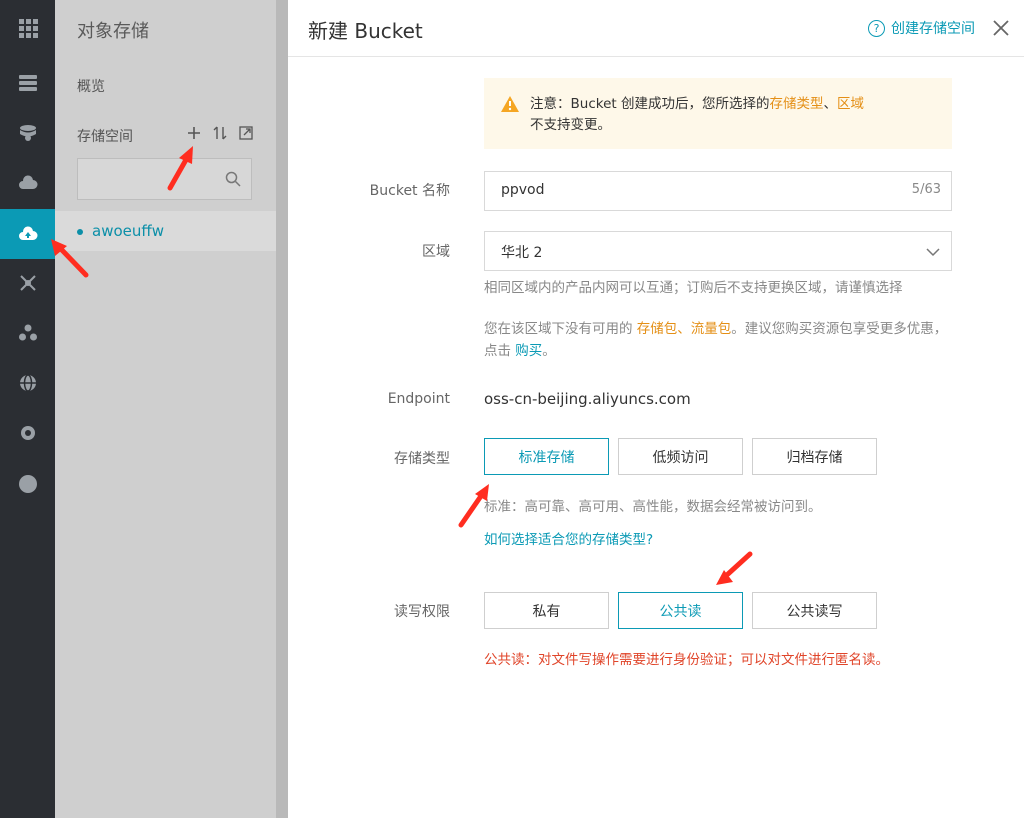 The width and height of the screenshot is (1024, 818). What do you see at coordinates (686, 660) in the screenshot?
I see `acl-warning: 公共读：对文件写操作需要进行身份验证；可以对文件进行匿名读。` at bounding box center [686, 660].